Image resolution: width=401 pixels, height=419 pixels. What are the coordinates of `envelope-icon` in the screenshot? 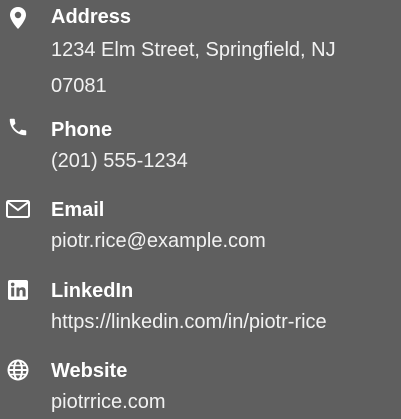 It's located at (18, 209).